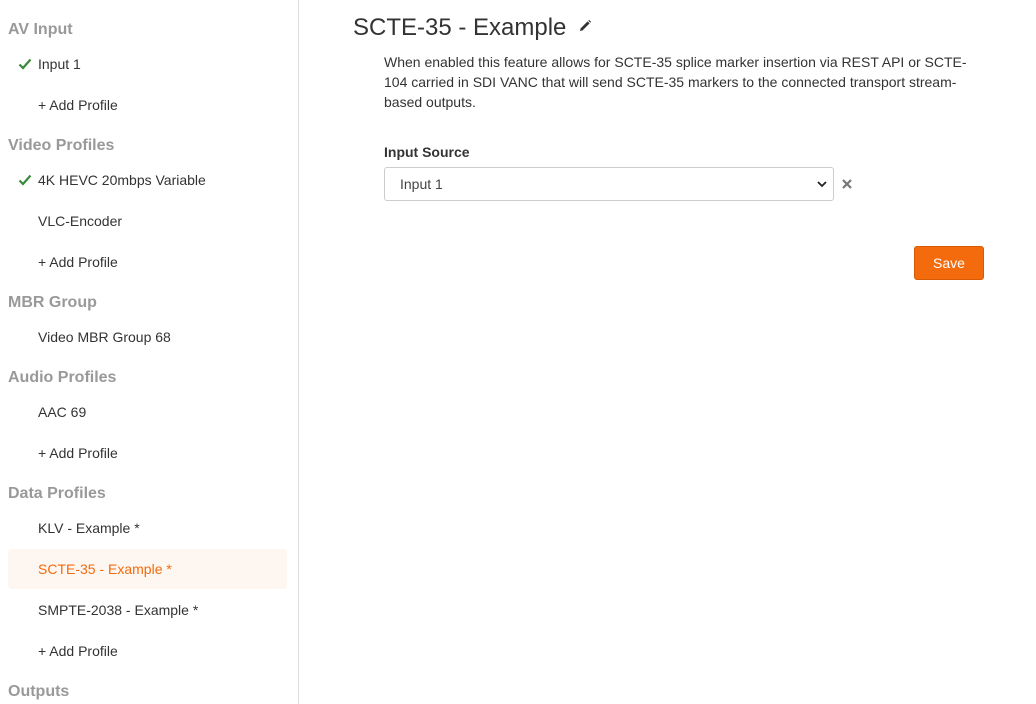 The width and height of the screenshot is (1036, 704). What do you see at coordinates (147, 453) in the screenshot?
I see `sidebar-item-add-audio-profile: + Add Profile` at bounding box center [147, 453].